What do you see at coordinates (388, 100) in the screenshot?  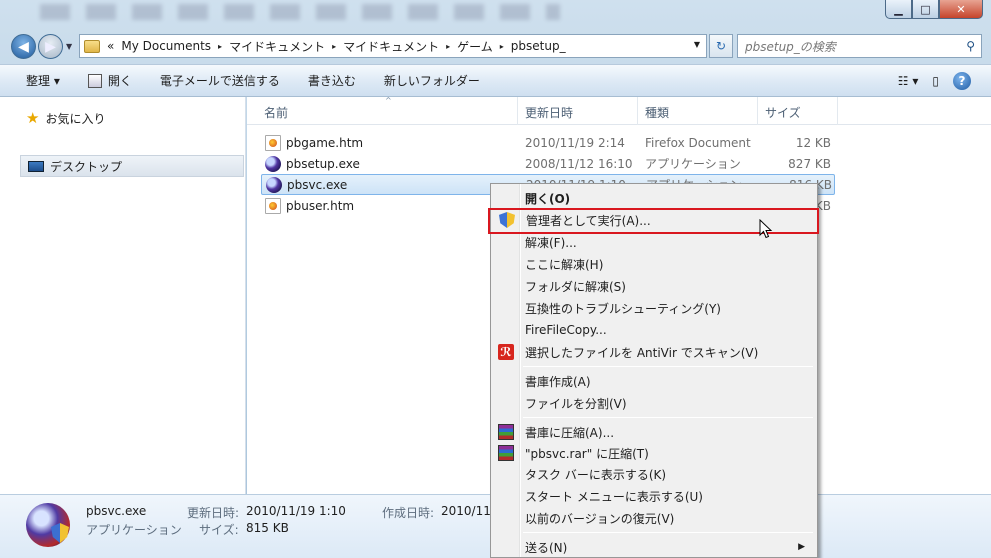 I see `sort-indicator-icon: ^` at bounding box center [388, 100].